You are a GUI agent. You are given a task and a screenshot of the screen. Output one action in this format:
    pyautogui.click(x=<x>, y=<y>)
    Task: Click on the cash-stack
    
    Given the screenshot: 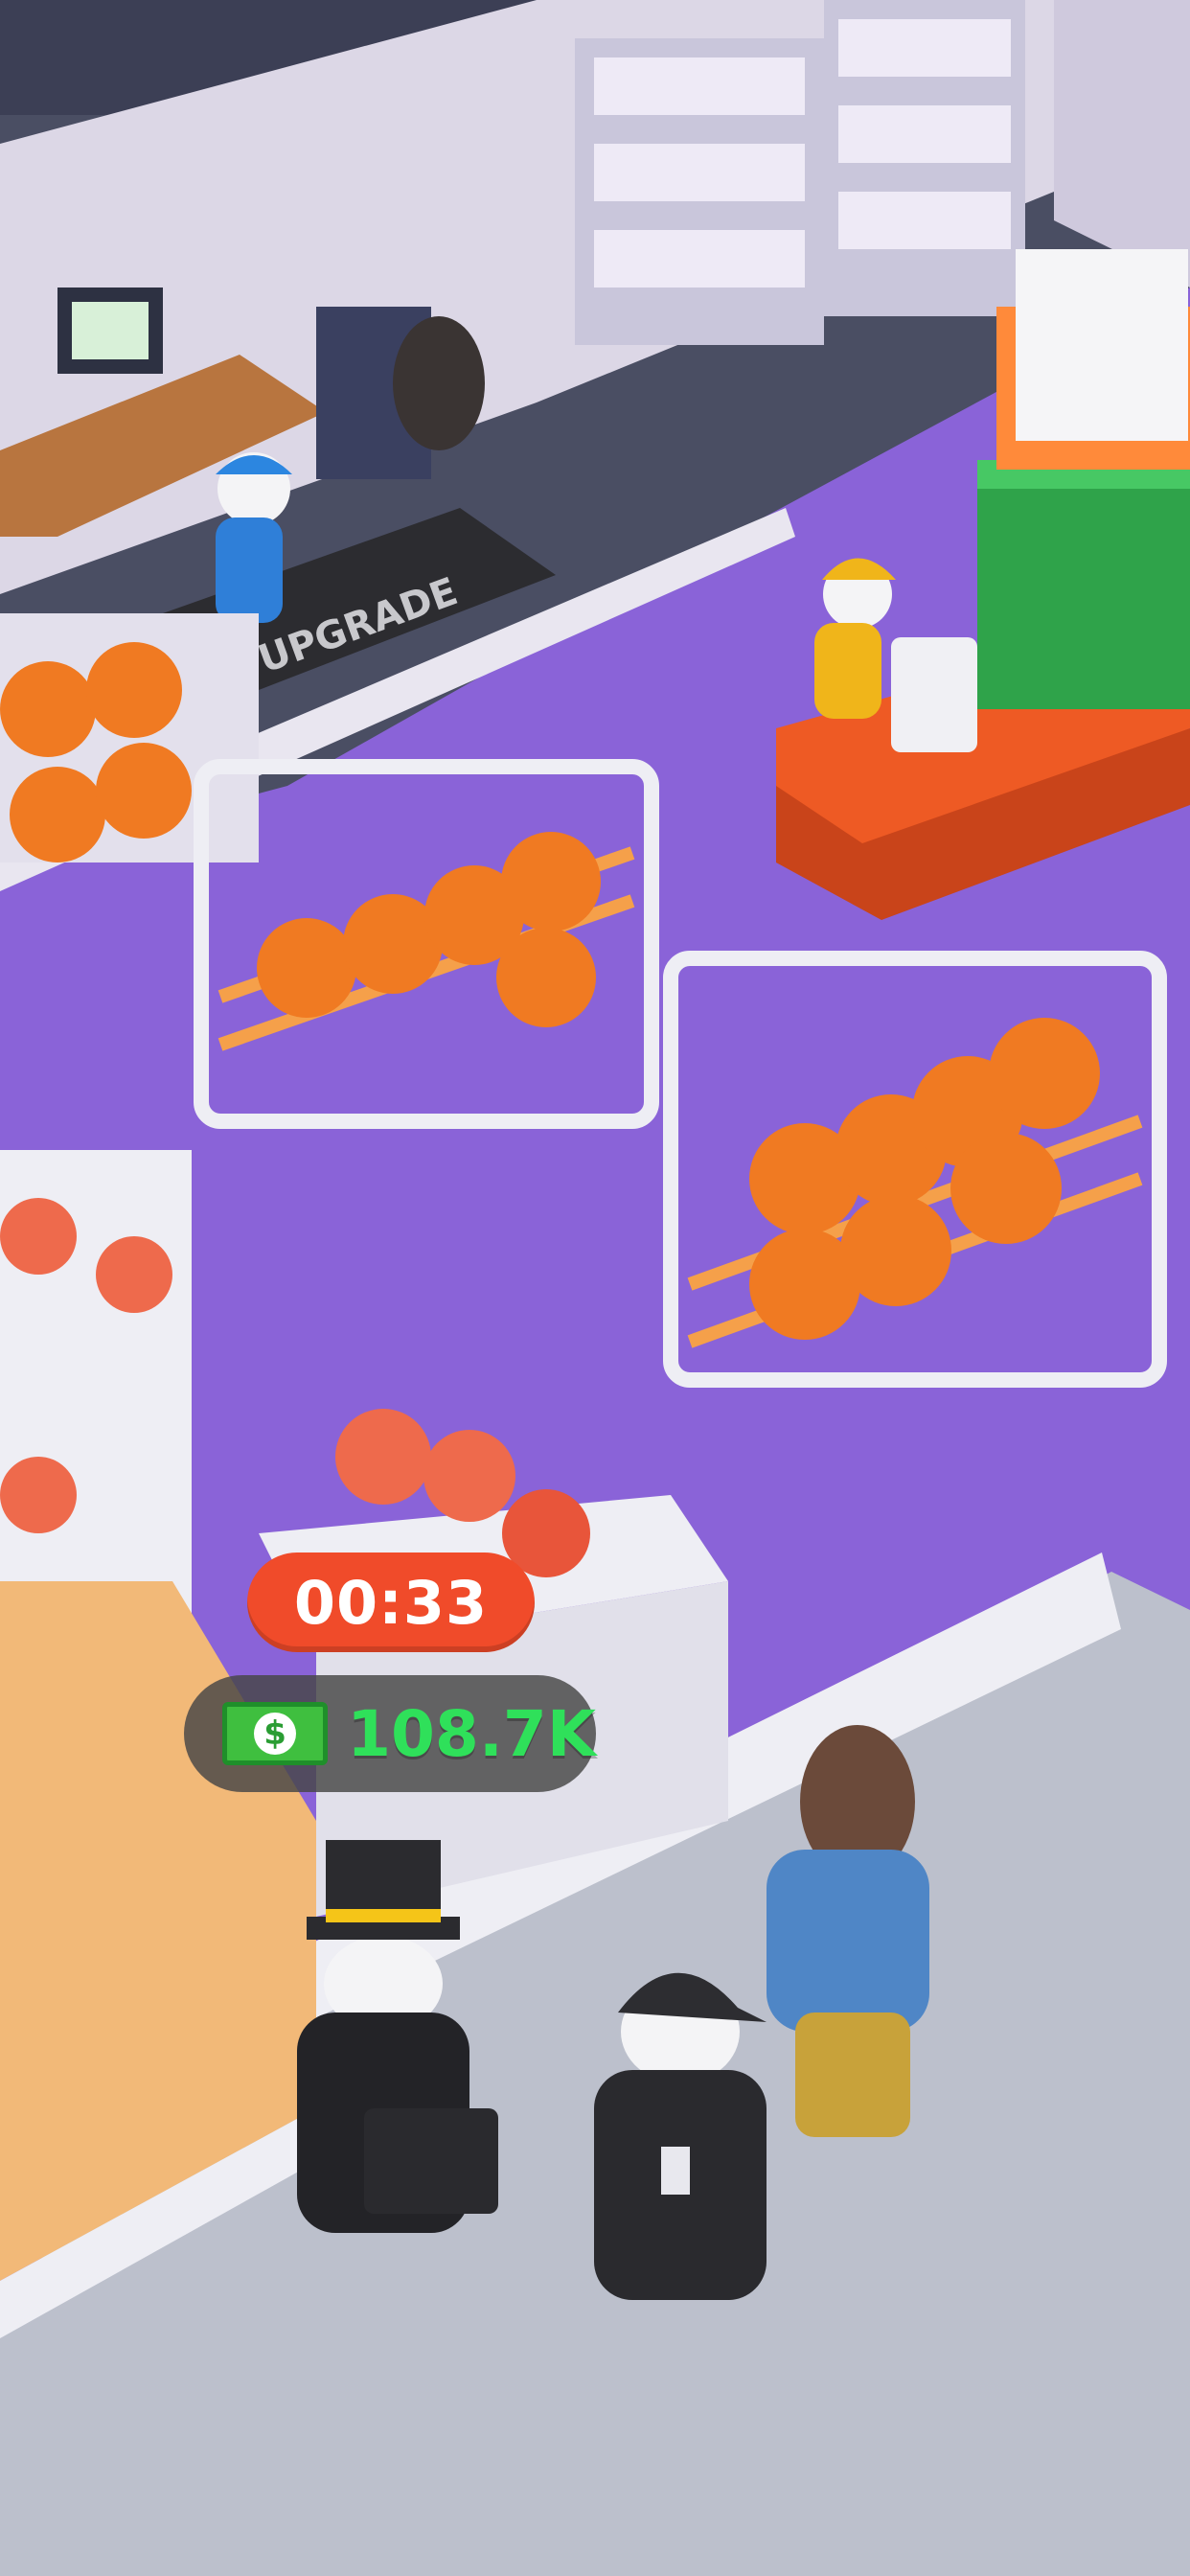 What is the action you would take?
    pyautogui.click(x=1083, y=584)
    